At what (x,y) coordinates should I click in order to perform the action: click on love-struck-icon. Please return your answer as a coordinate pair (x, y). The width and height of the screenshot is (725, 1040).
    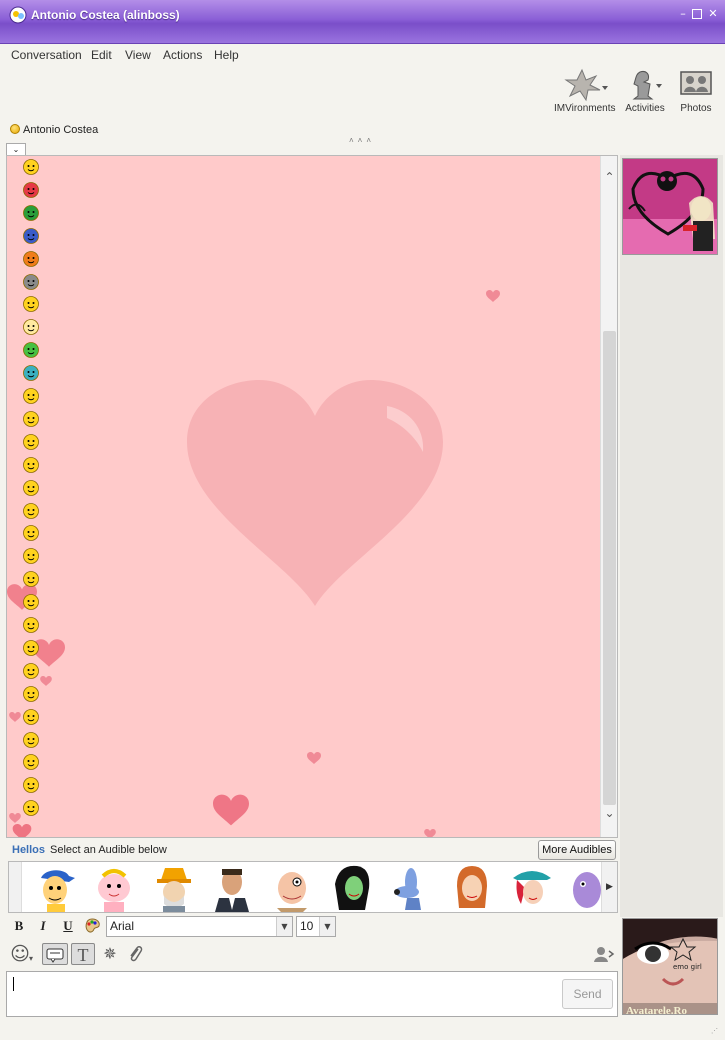
    Looking at the image, I should click on (31, 602).